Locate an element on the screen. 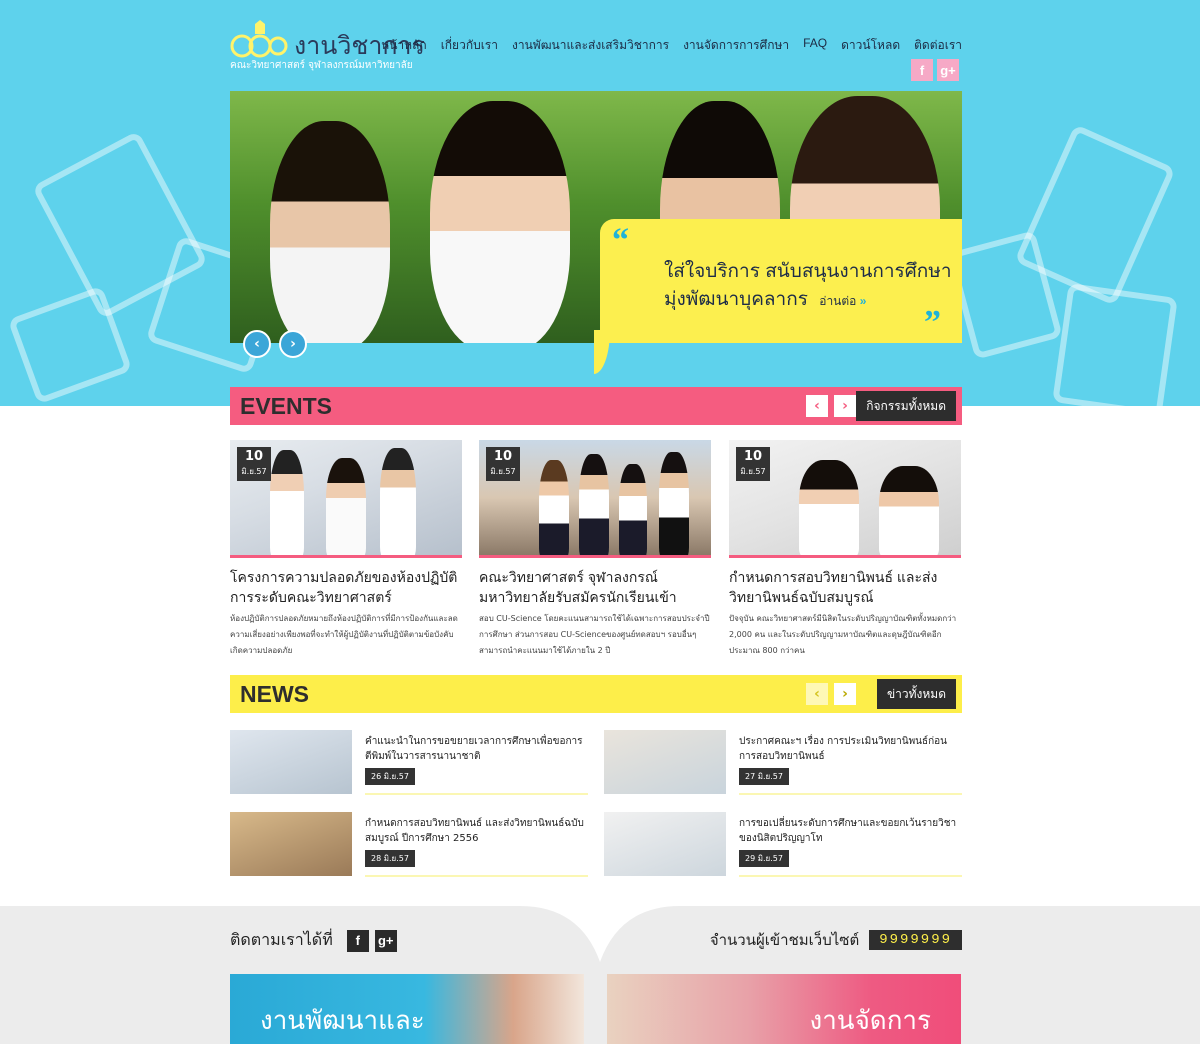 The width and height of the screenshot is (1200, 1044). nav-item-academic-development: งานพัฒนาและส่งเสริมวิชาการ is located at coordinates (590, 45).